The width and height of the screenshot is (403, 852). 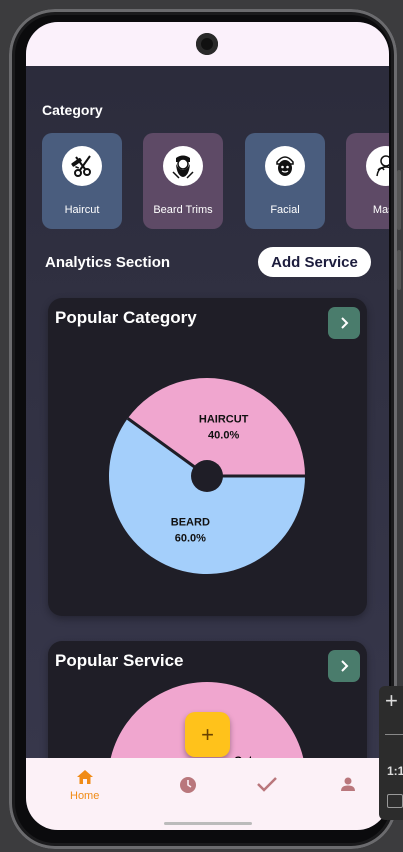 I want to click on nav-item-home: Home, so click(x=84, y=785).